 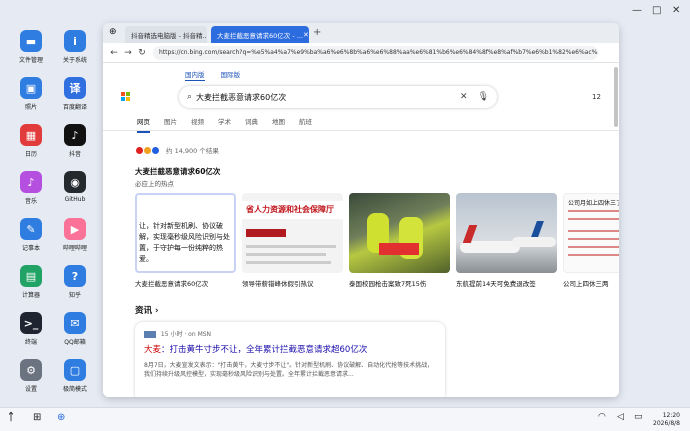 What do you see at coordinates (195, 76) in the screenshot?
I see `region-tab-cn: 国内版` at bounding box center [195, 76].